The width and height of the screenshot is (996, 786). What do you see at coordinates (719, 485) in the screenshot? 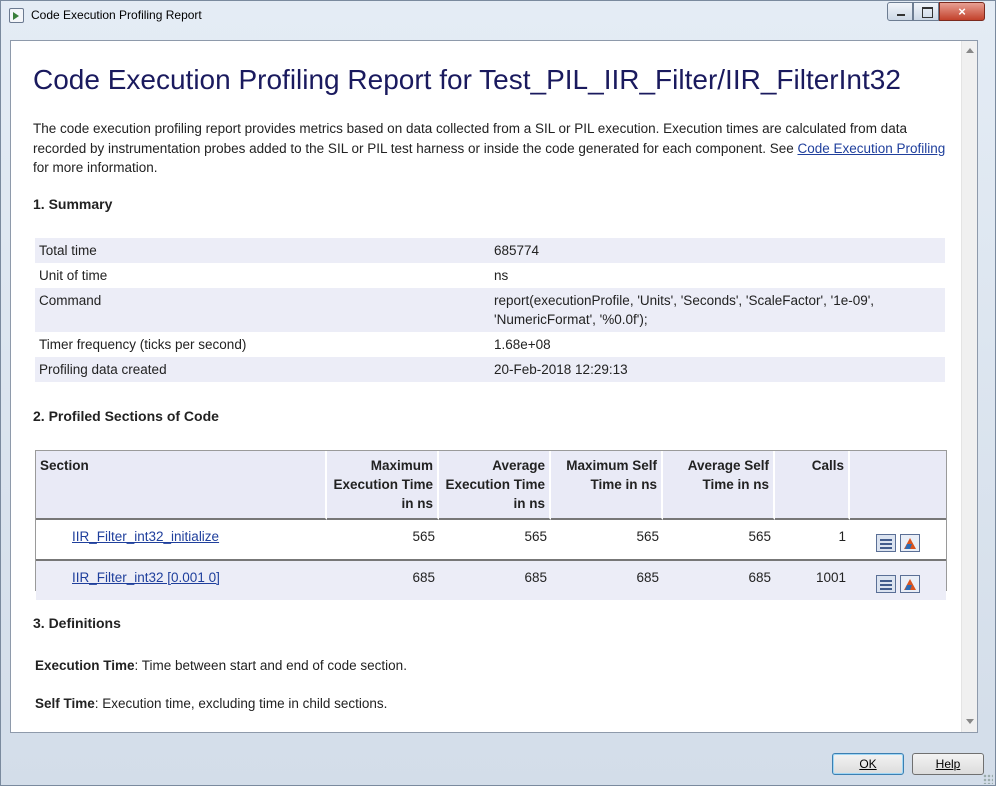
I see `column-header-avg-self-time: Average Self Time in ns` at bounding box center [719, 485].